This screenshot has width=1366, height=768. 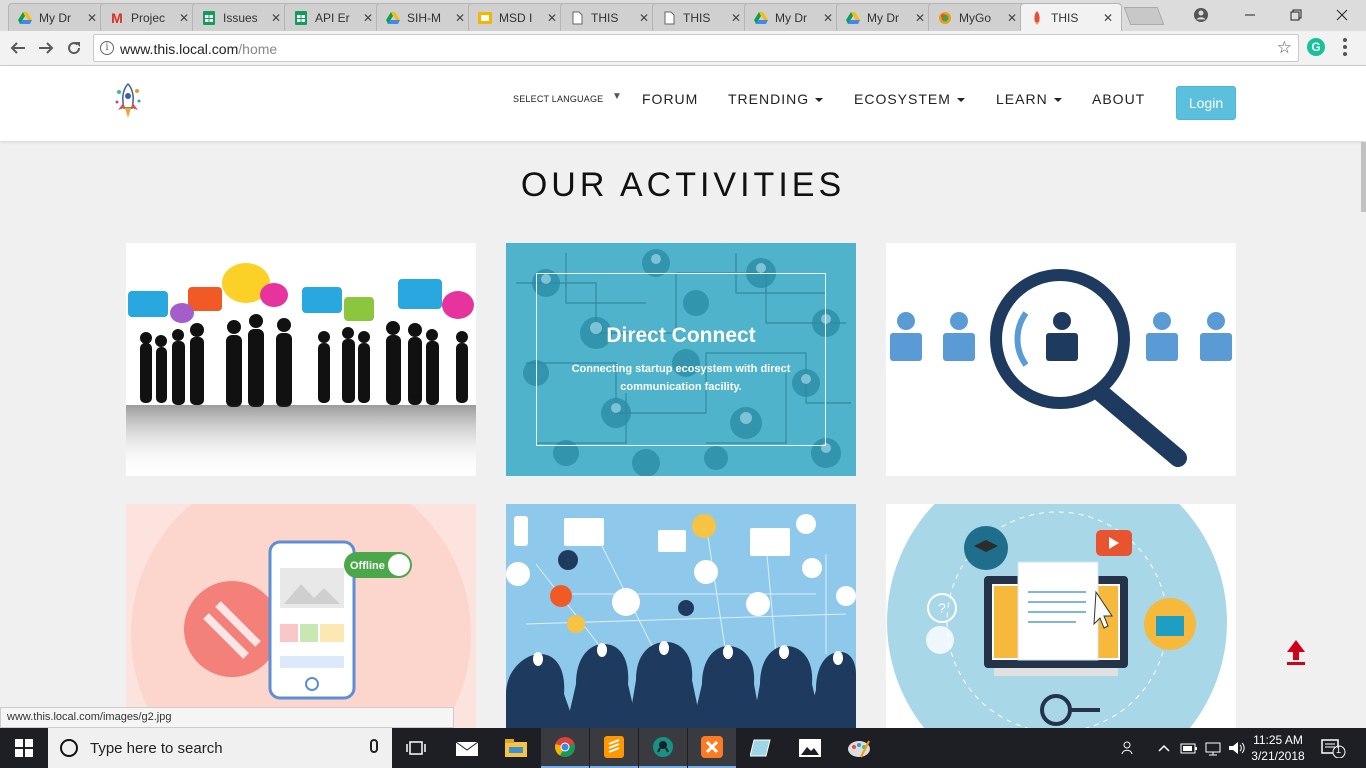 What do you see at coordinates (663, 748) in the screenshot?
I see `gitkraken-icon` at bounding box center [663, 748].